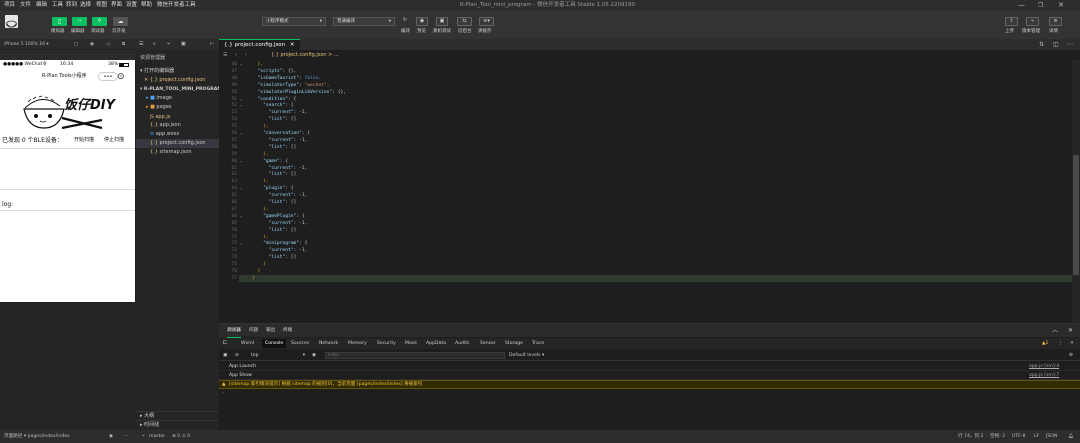 The image size is (1080, 443). I want to click on file-item-selected: {.} project.config.json, so click(177, 143).